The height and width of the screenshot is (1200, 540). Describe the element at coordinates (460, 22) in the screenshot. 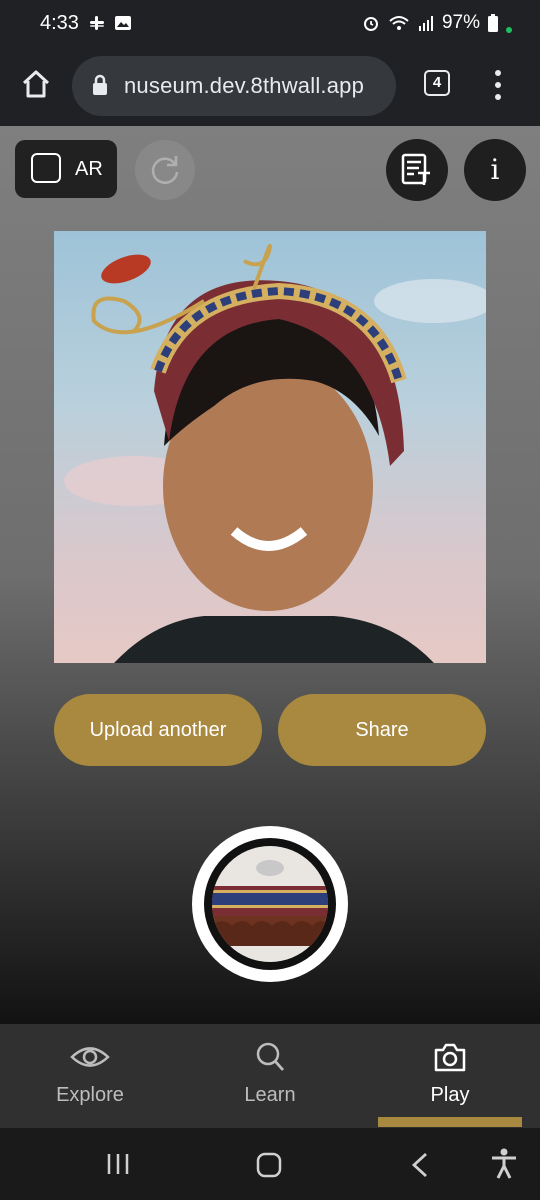

I see `battery-percent: 97%` at that location.